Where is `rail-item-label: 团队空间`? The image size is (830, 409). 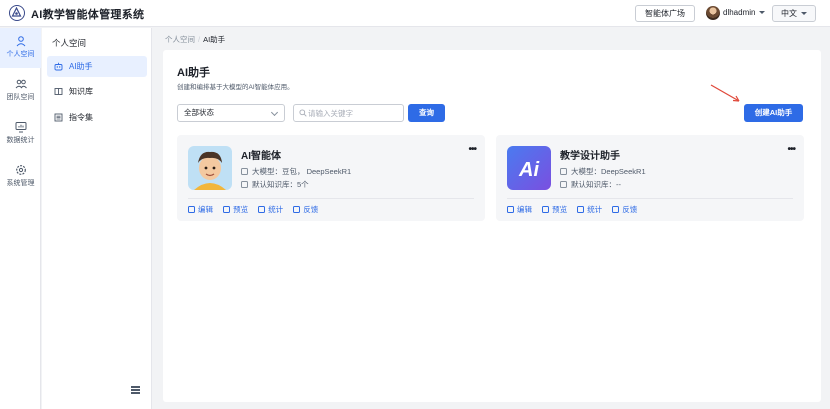
rail-item-label: 团队空间 is located at coordinates (20, 97).